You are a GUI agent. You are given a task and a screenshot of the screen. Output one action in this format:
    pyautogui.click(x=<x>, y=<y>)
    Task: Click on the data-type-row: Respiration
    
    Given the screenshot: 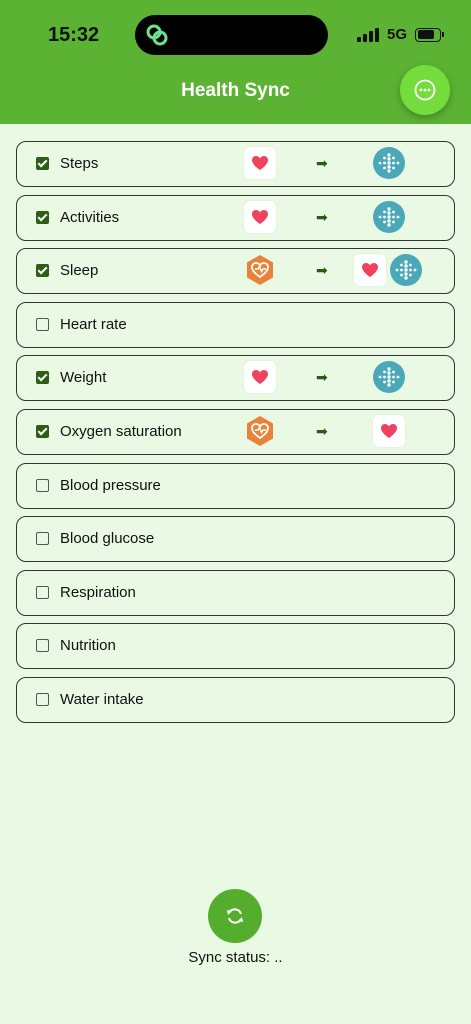 What is the action you would take?
    pyautogui.click(x=235, y=592)
    